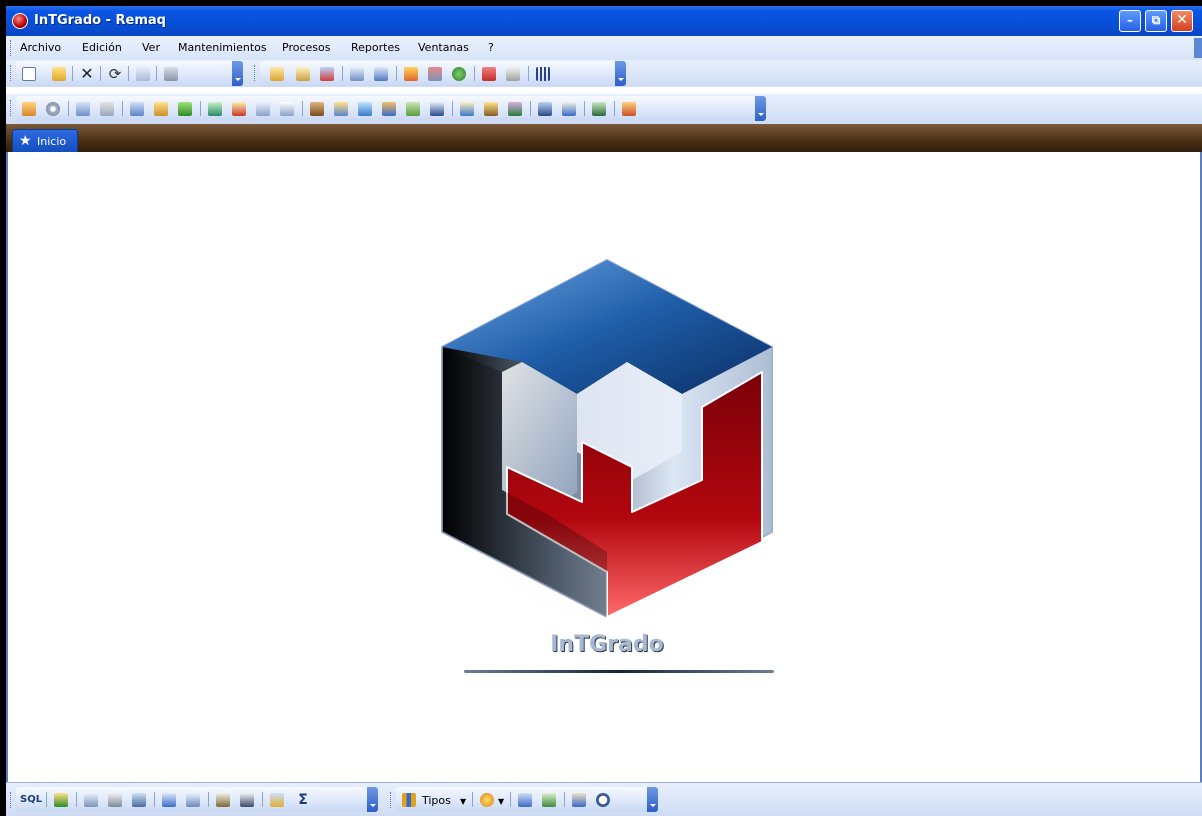  I want to click on invoice-icon, so click(239, 109).